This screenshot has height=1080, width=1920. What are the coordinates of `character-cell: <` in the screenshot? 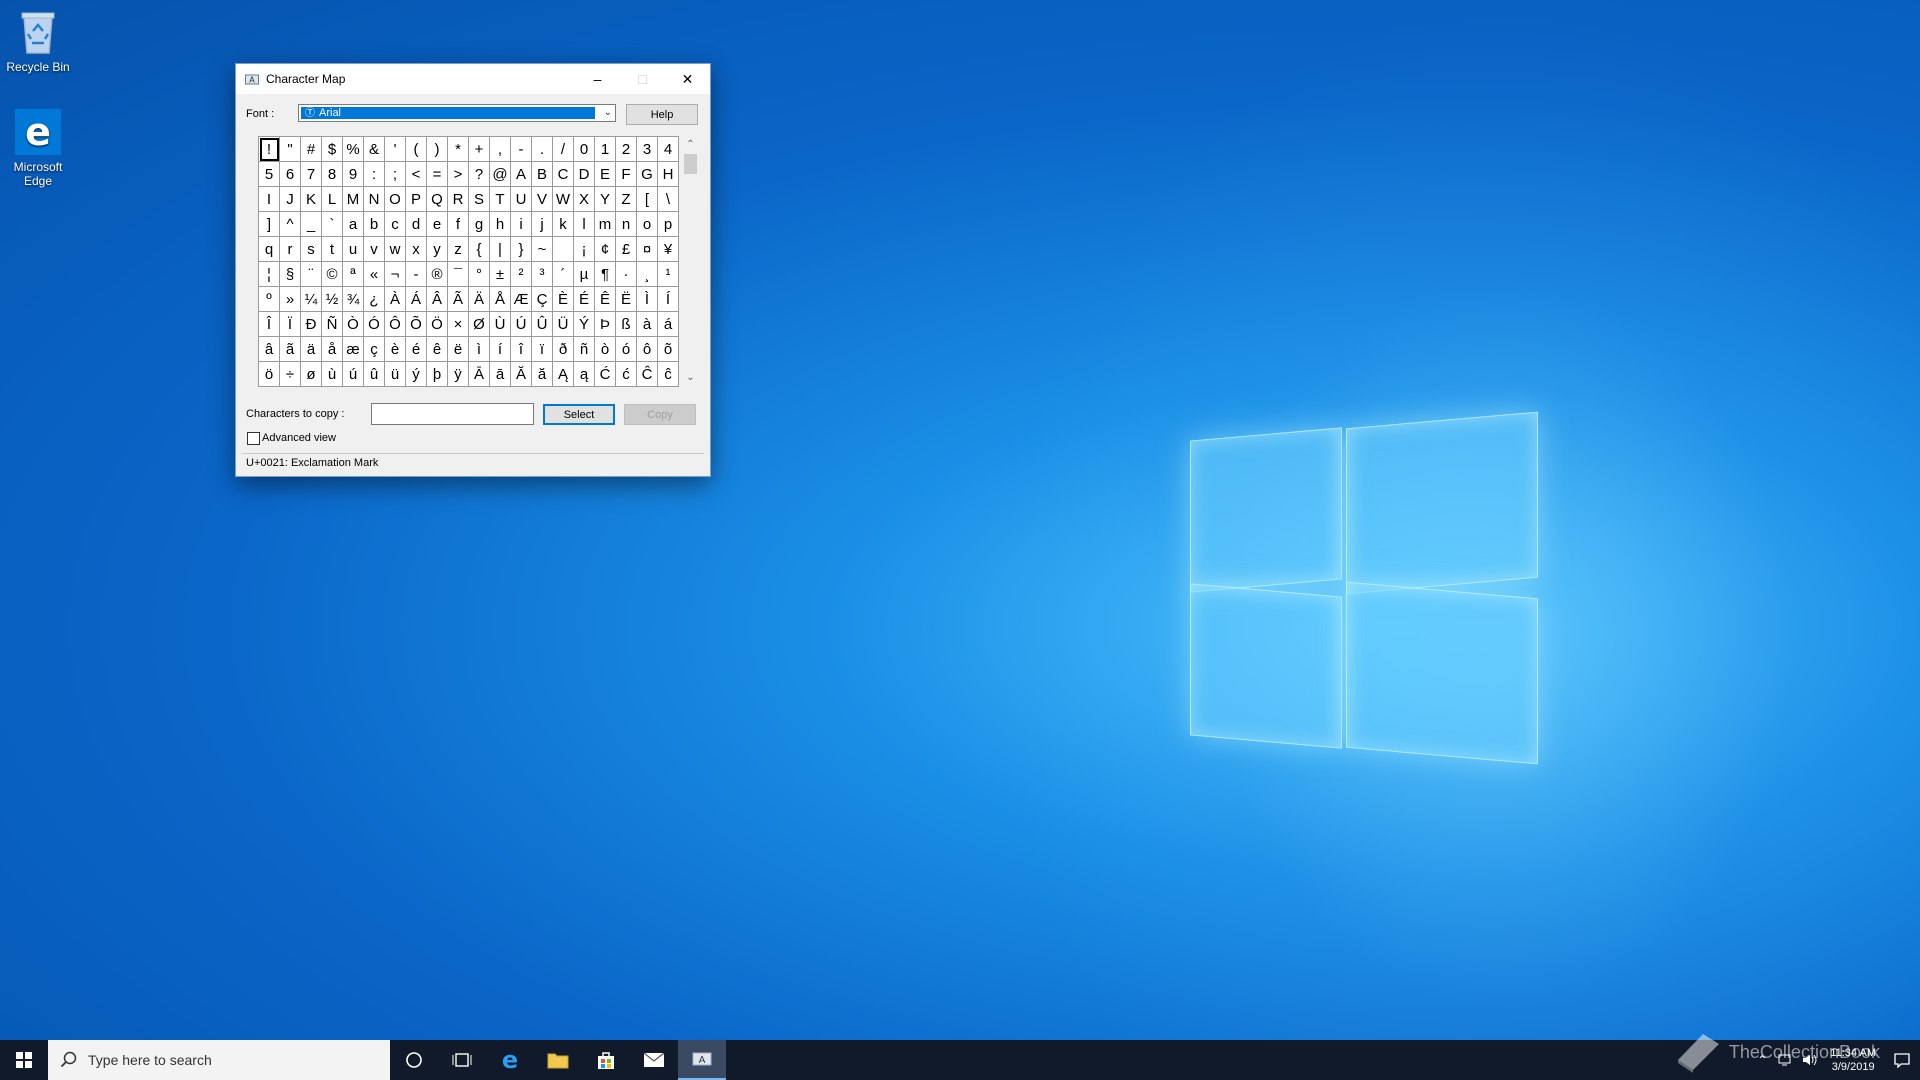 It's located at (416, 174).